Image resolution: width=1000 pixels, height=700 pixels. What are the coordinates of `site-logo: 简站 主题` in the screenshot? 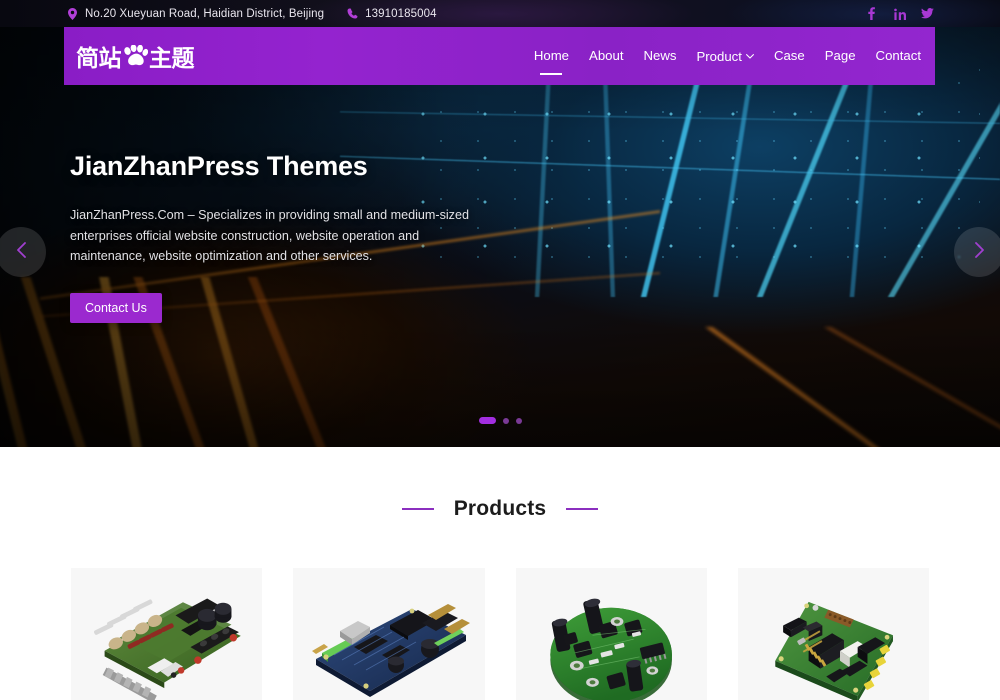 It's located at (135, 56).